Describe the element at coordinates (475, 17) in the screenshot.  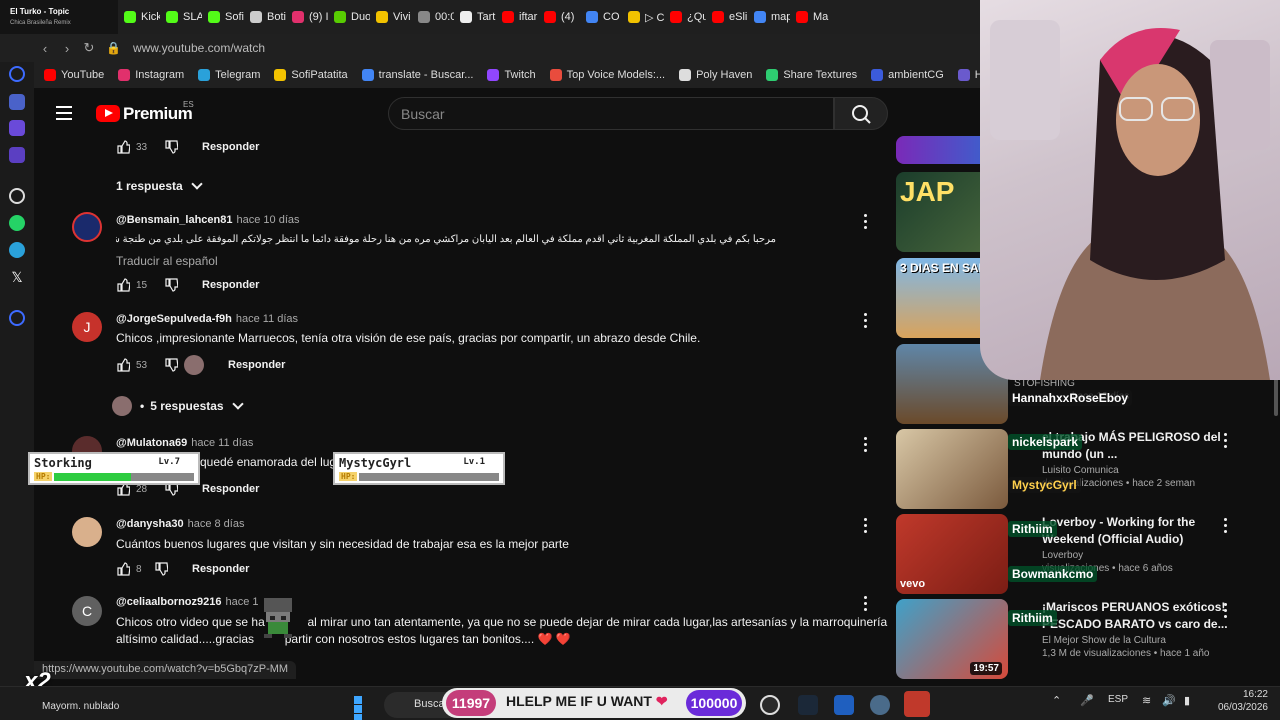
I see `browser-tab: Tart` at that location.